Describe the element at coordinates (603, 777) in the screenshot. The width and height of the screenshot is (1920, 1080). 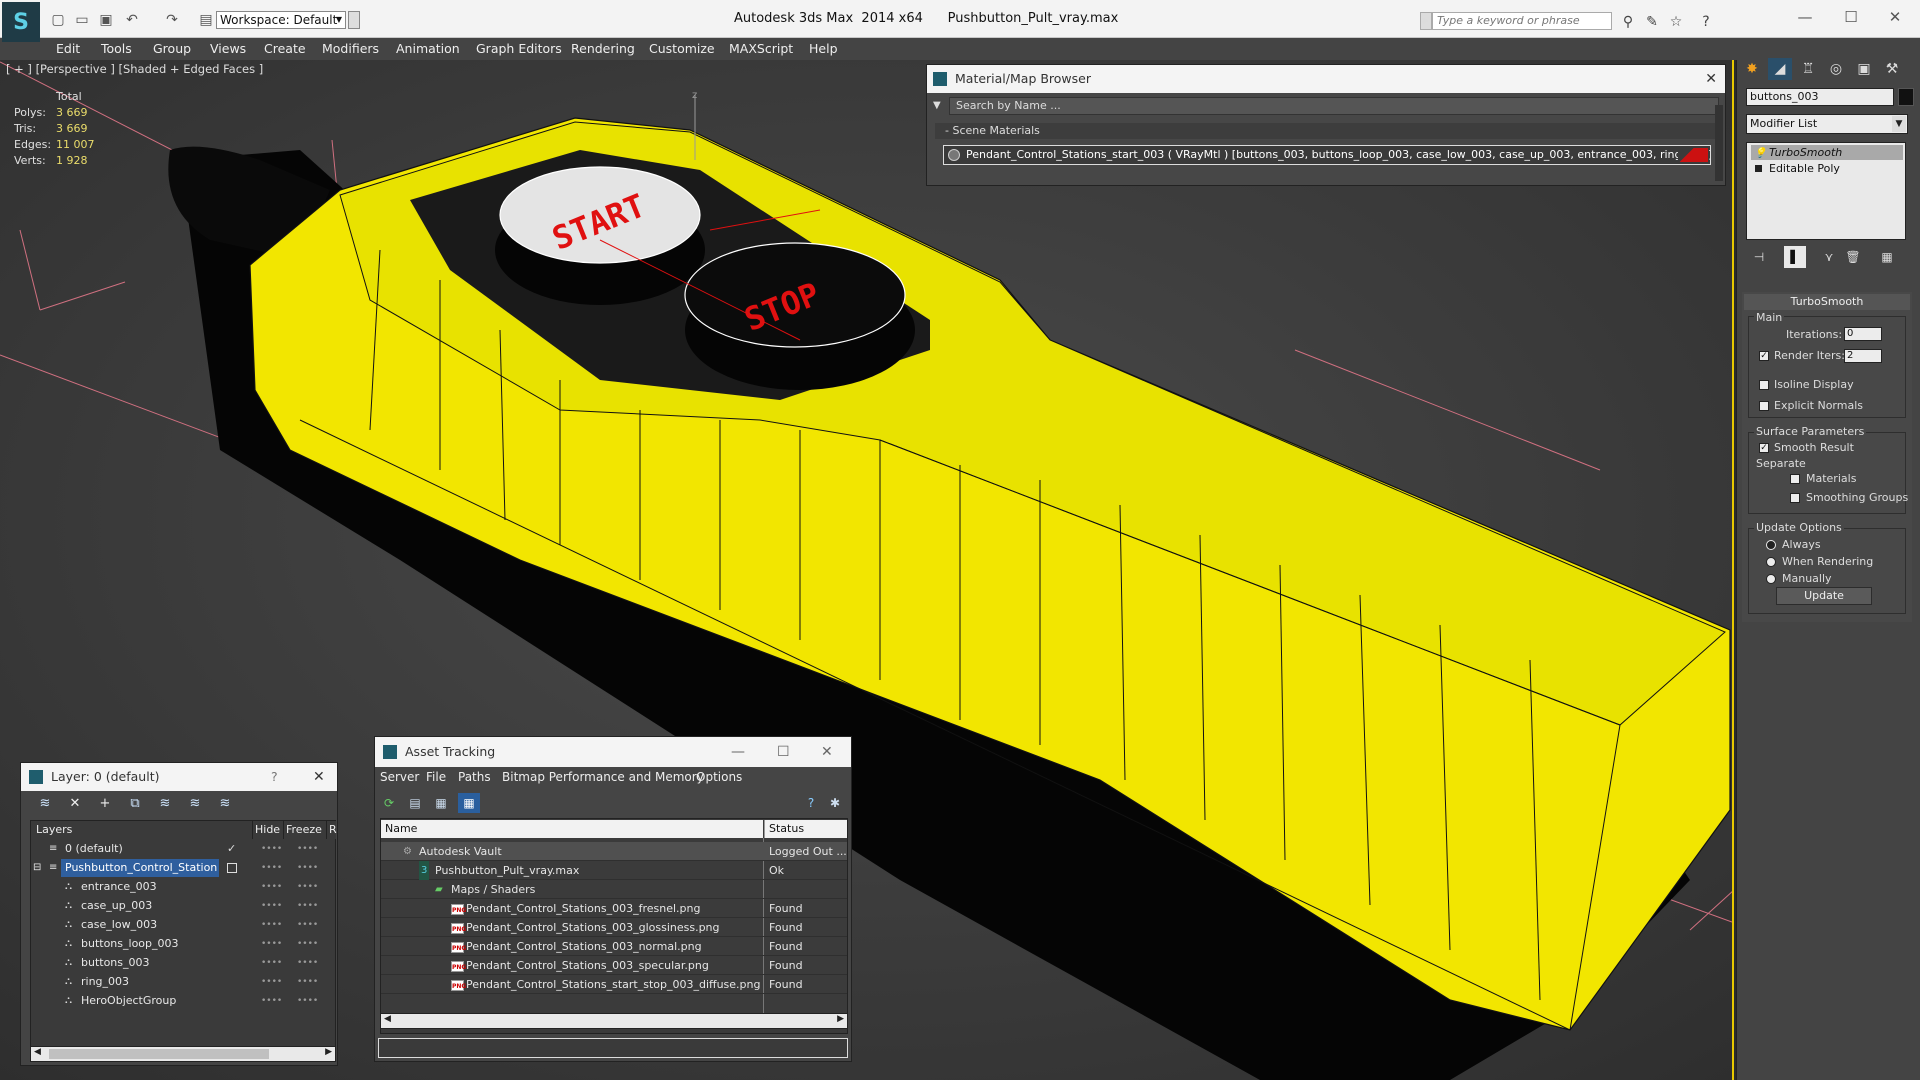
I see `menu-bitmap-performance: Bitmap Performance and Memory` at that location.